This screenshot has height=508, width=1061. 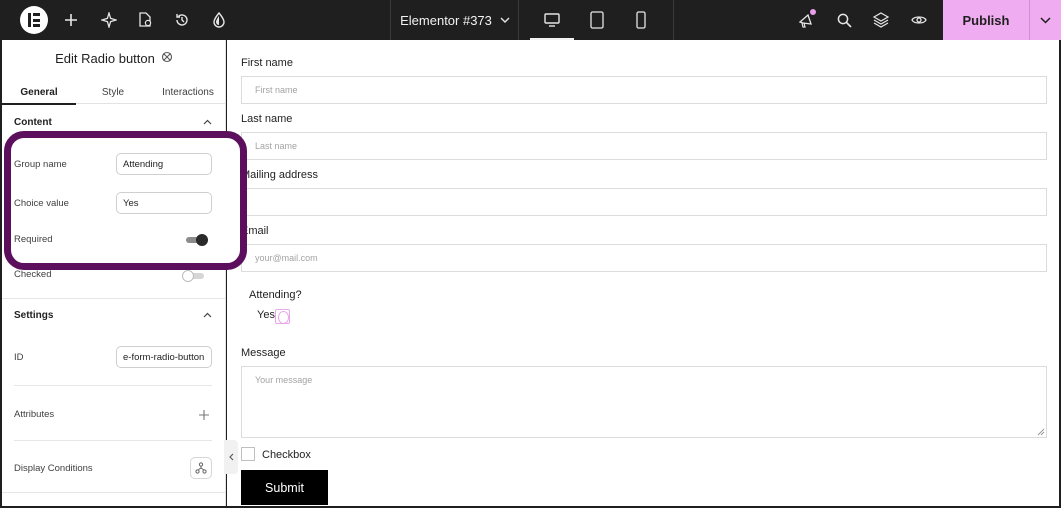 I want to click on yes-radio-button, so click(x=282, y=316).